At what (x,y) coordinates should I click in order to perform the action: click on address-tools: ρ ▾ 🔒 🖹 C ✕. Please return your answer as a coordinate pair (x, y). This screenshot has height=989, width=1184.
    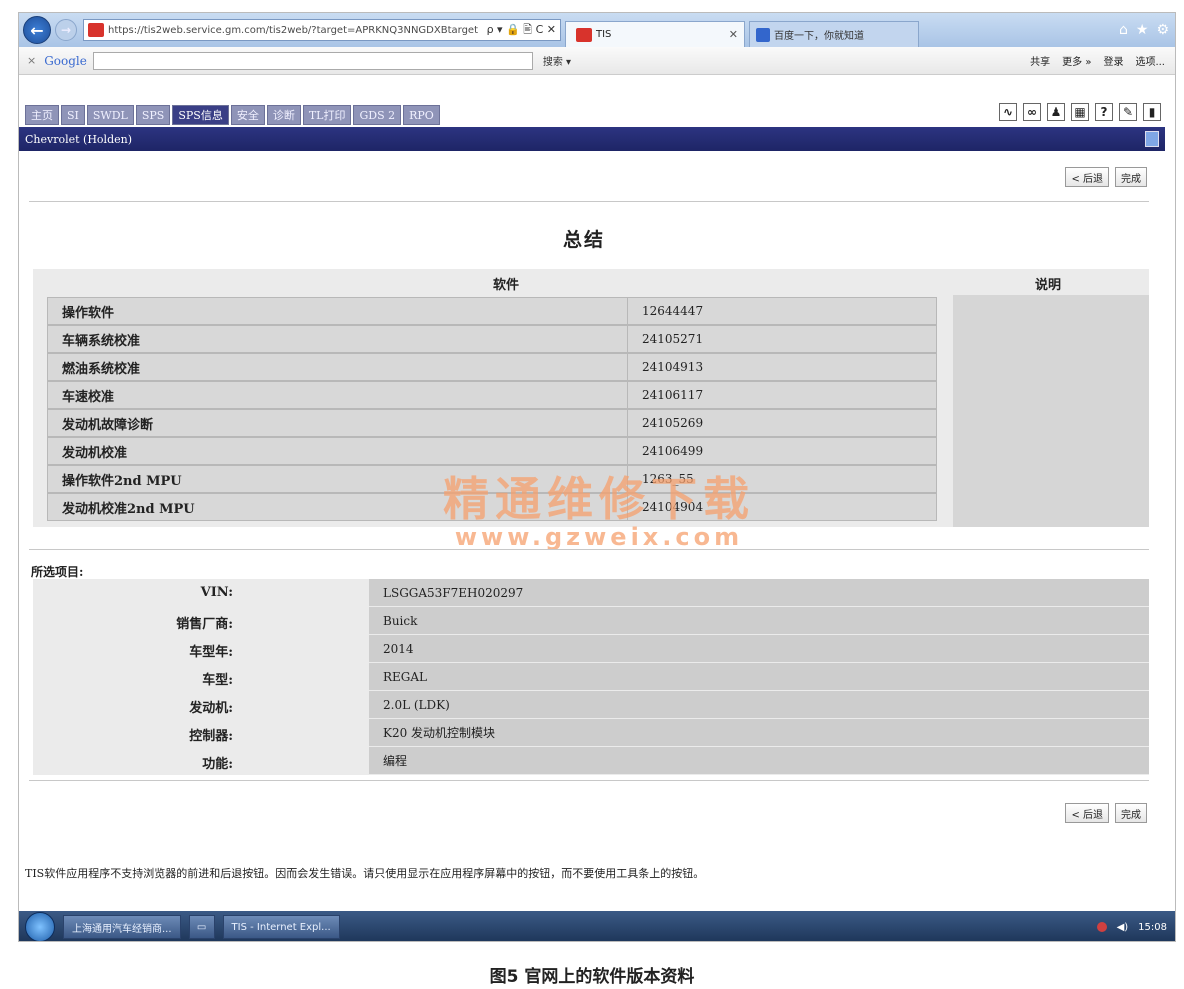
    Looking at the image, I should click on (521, 30).